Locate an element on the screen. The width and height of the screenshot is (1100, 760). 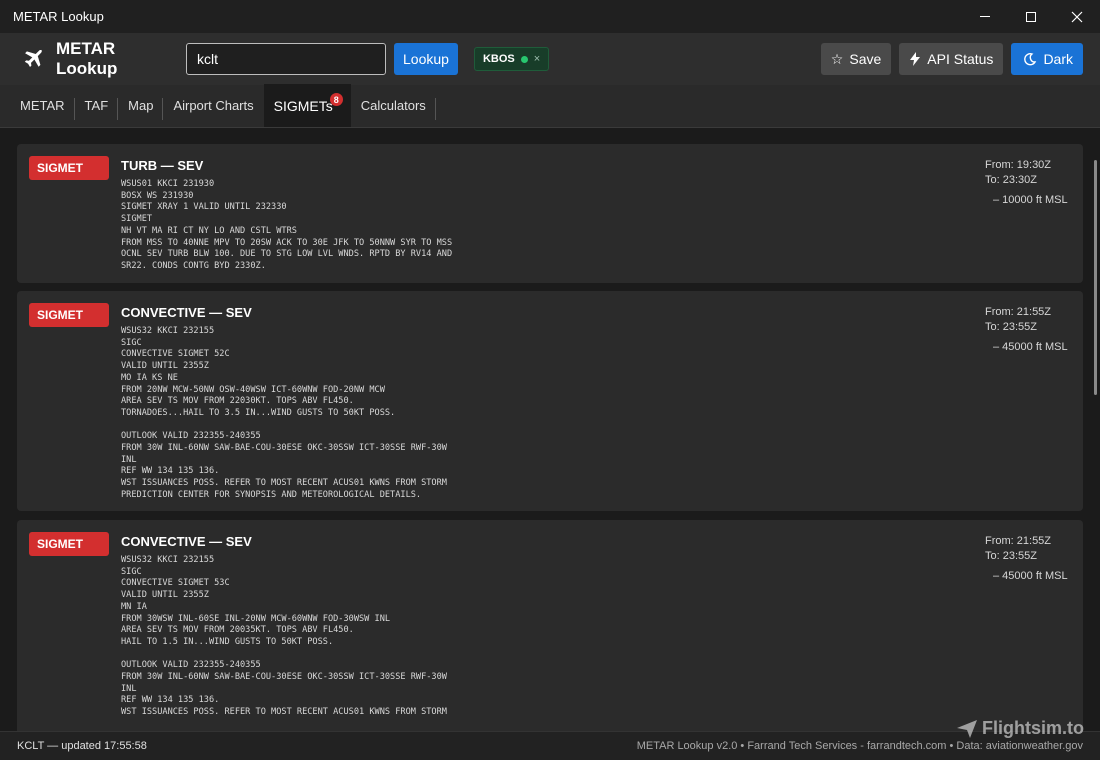
tab-label: TAF is located at coordinates (96, 105).